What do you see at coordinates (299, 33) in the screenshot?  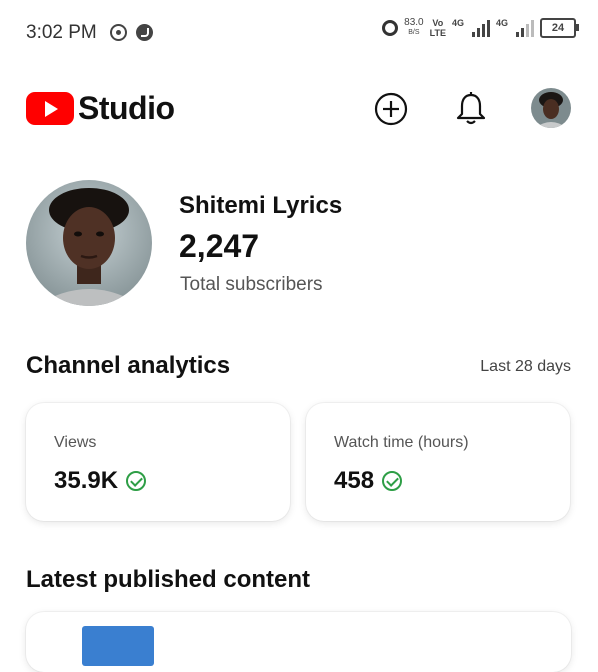 I see `status-bar: 3:02 PM 83.0 B/S Vo LTE 4G 4G 24` at bounding box center [299, 33].